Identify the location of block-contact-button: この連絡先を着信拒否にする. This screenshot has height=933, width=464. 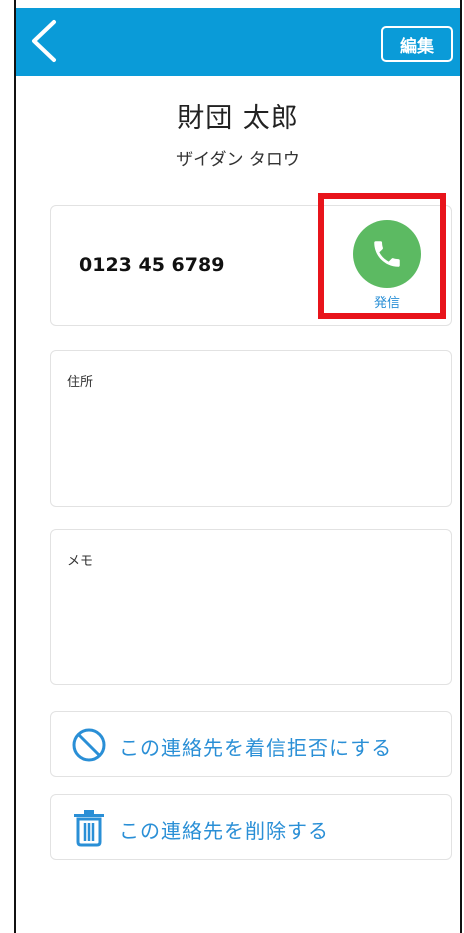
(251, 744).